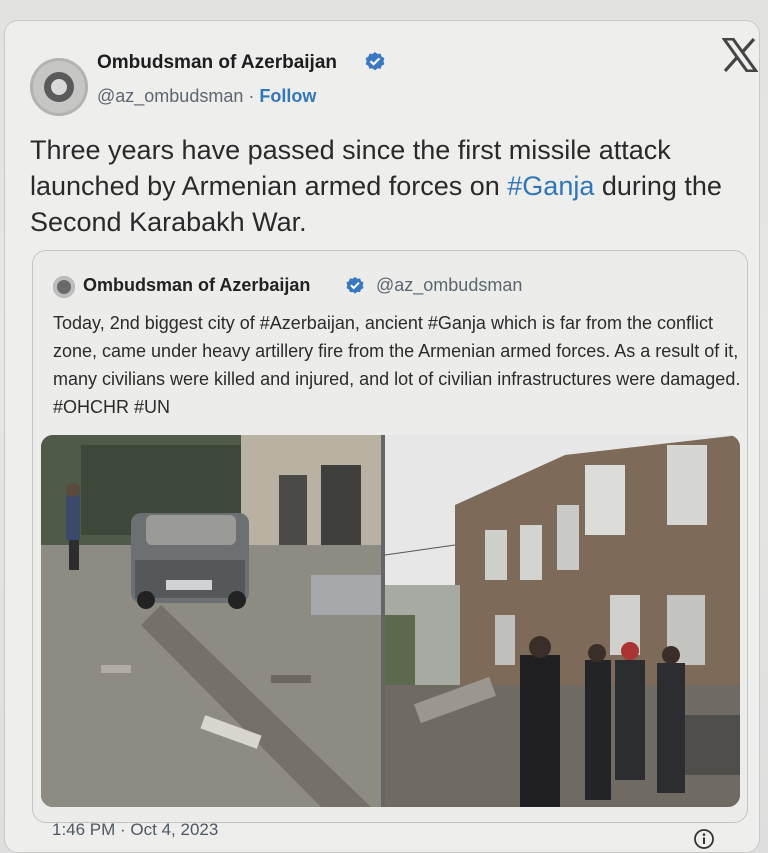 Image resolution: width=768 pixels, height=853 pixels. Describe the element at coordinates (550, 186) in the screenshot. I see `hashtag-ganja-link: #Ganja` at that location.